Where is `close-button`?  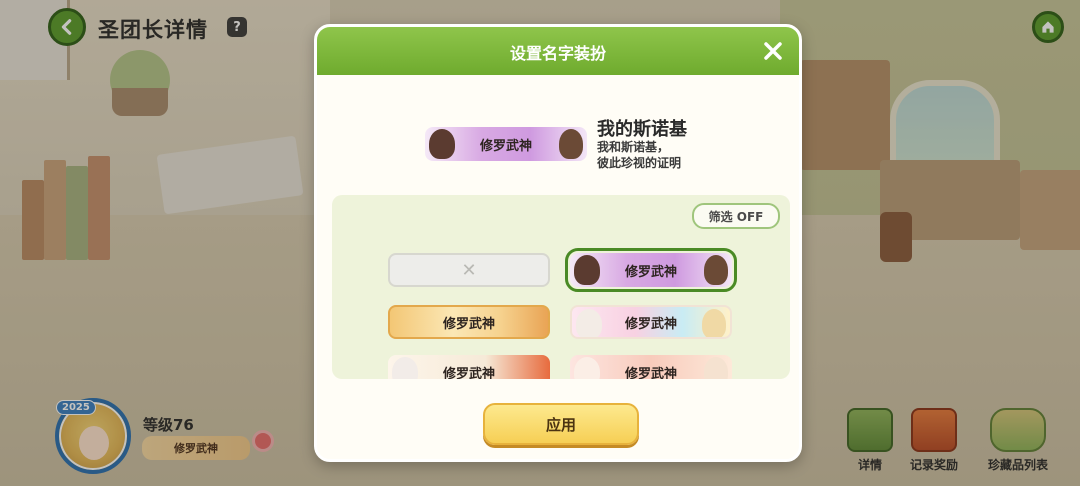
close-button is located at coordinates (773, 51).